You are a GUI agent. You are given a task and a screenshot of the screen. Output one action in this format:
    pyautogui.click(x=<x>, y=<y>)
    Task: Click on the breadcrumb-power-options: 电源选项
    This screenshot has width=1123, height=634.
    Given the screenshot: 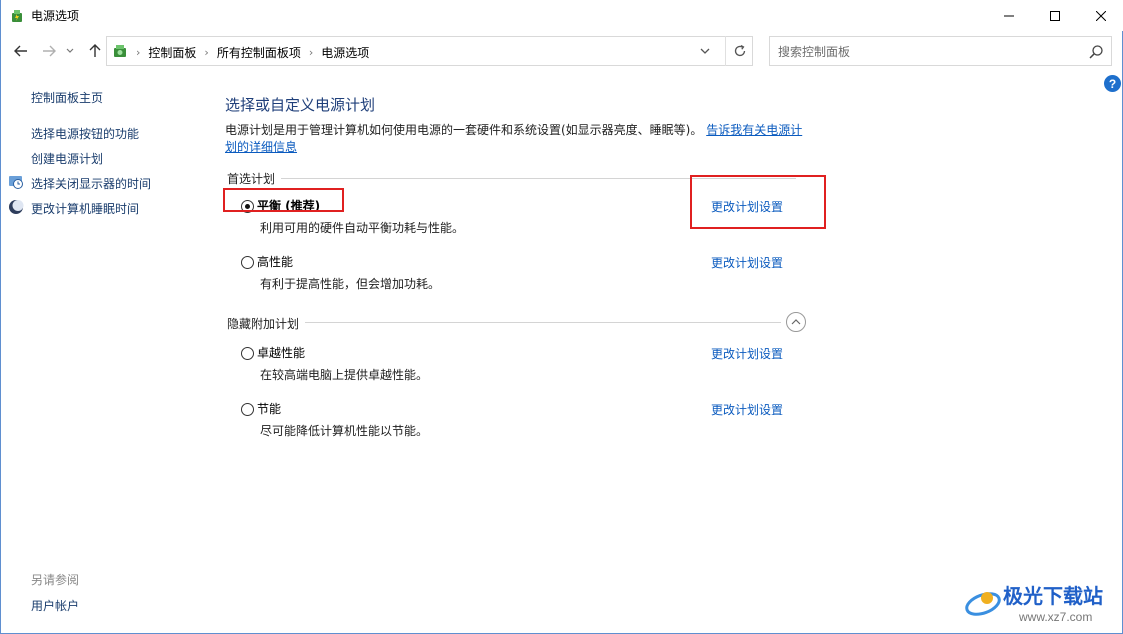 What is the action you would take?
    pyautogui.click(x=345, y=52)
    